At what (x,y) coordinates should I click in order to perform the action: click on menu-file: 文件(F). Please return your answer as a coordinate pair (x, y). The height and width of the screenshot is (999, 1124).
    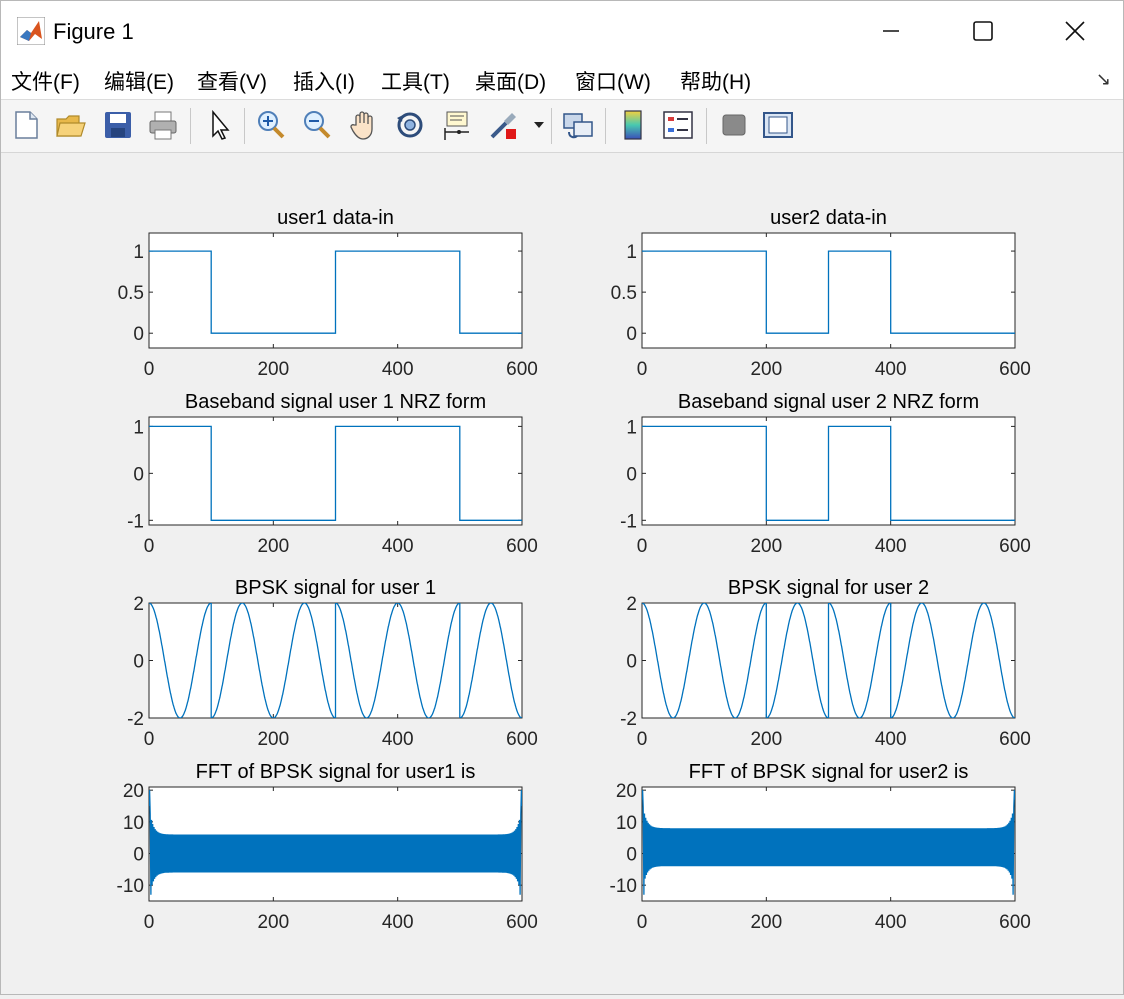
    Looking at the image, I should click on (45, 81).